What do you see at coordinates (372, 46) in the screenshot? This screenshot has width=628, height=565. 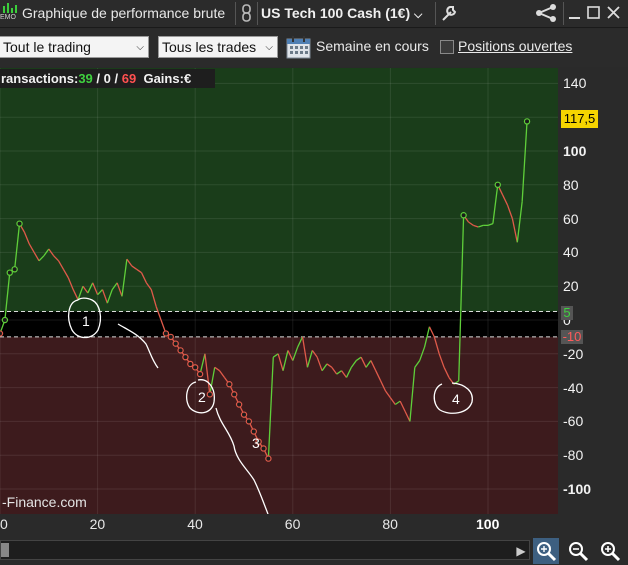 I see `period-label: Semaine en cours` at bounding box center [372, 46].